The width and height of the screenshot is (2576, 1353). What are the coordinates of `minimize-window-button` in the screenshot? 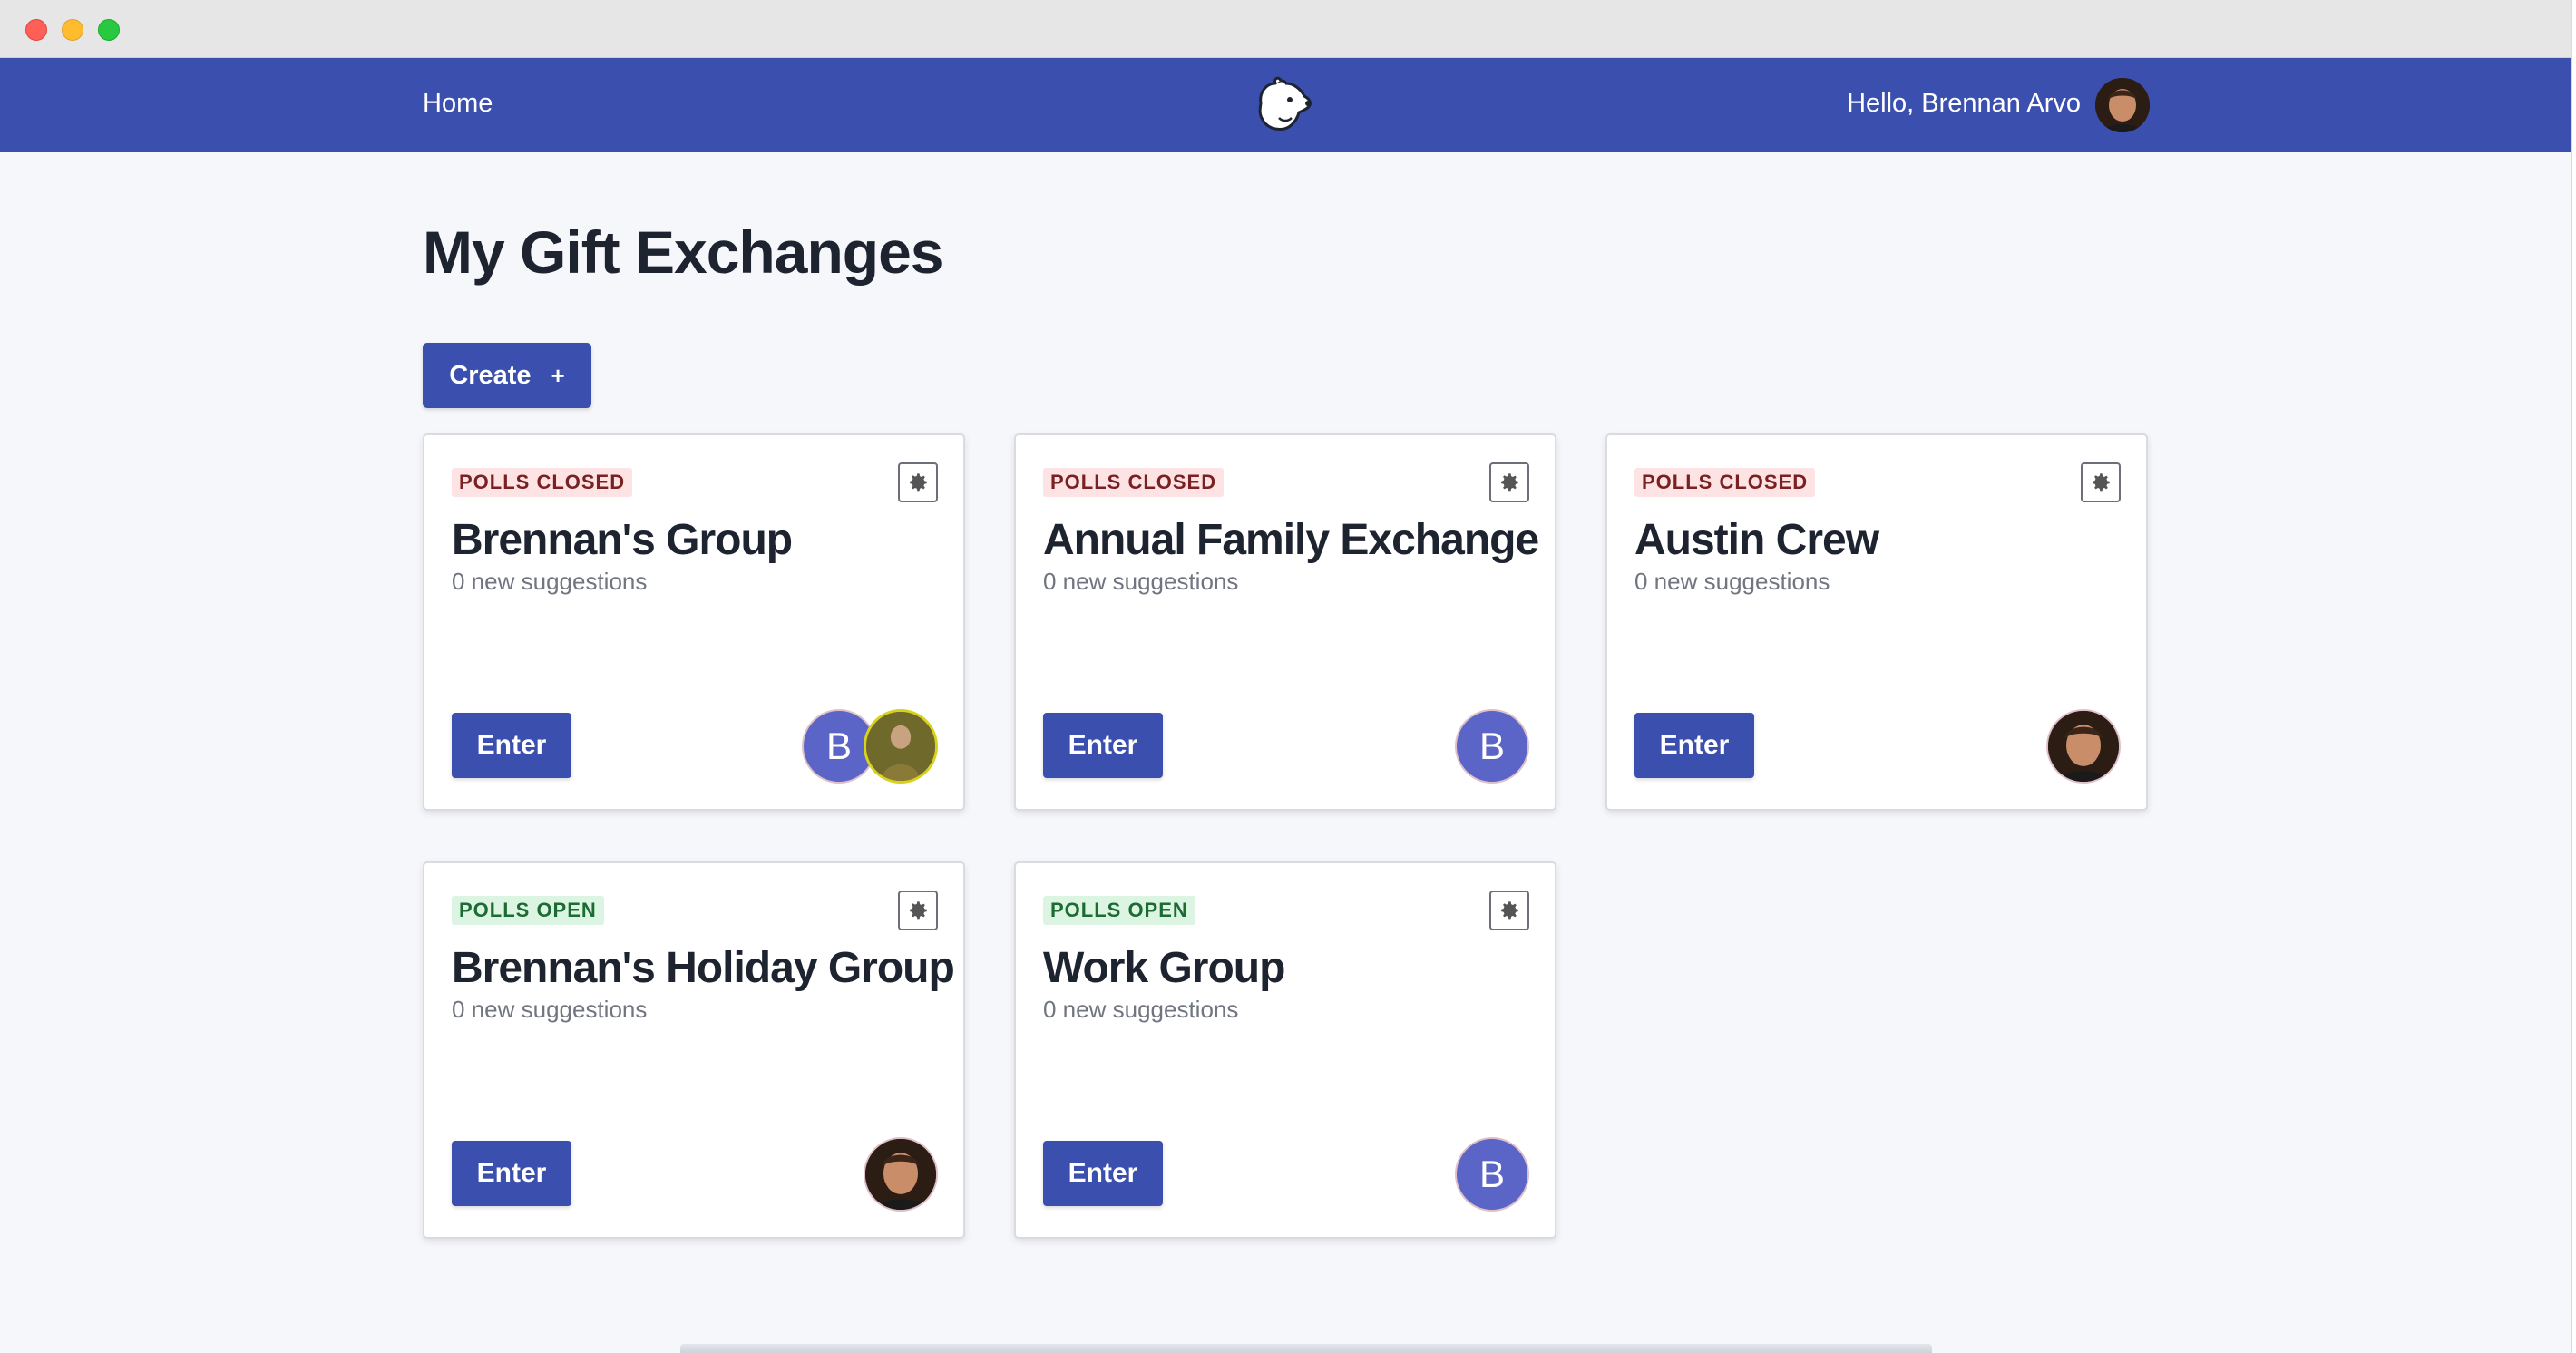 It's located at (72, 30).